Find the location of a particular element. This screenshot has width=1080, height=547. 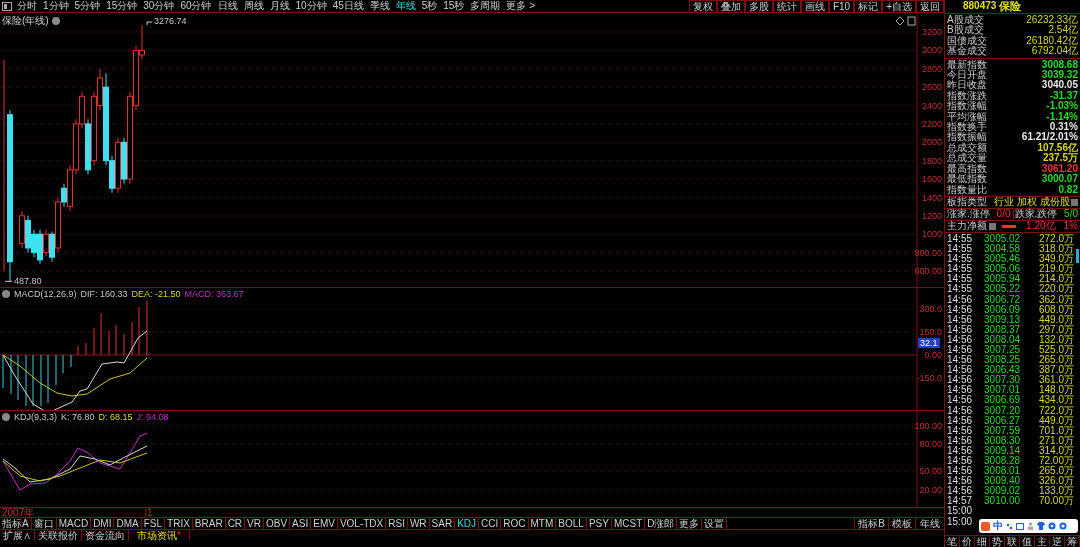

tick-volume: 608.0万 is located at coordinates (1056, 309).